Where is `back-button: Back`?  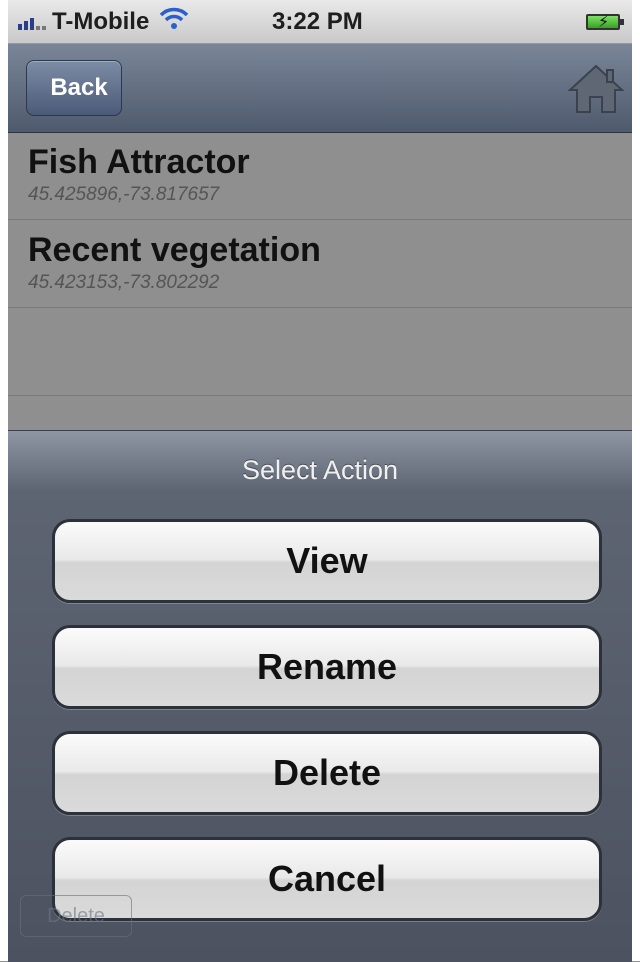 back-button: Back is located at coordinates (74, 88).